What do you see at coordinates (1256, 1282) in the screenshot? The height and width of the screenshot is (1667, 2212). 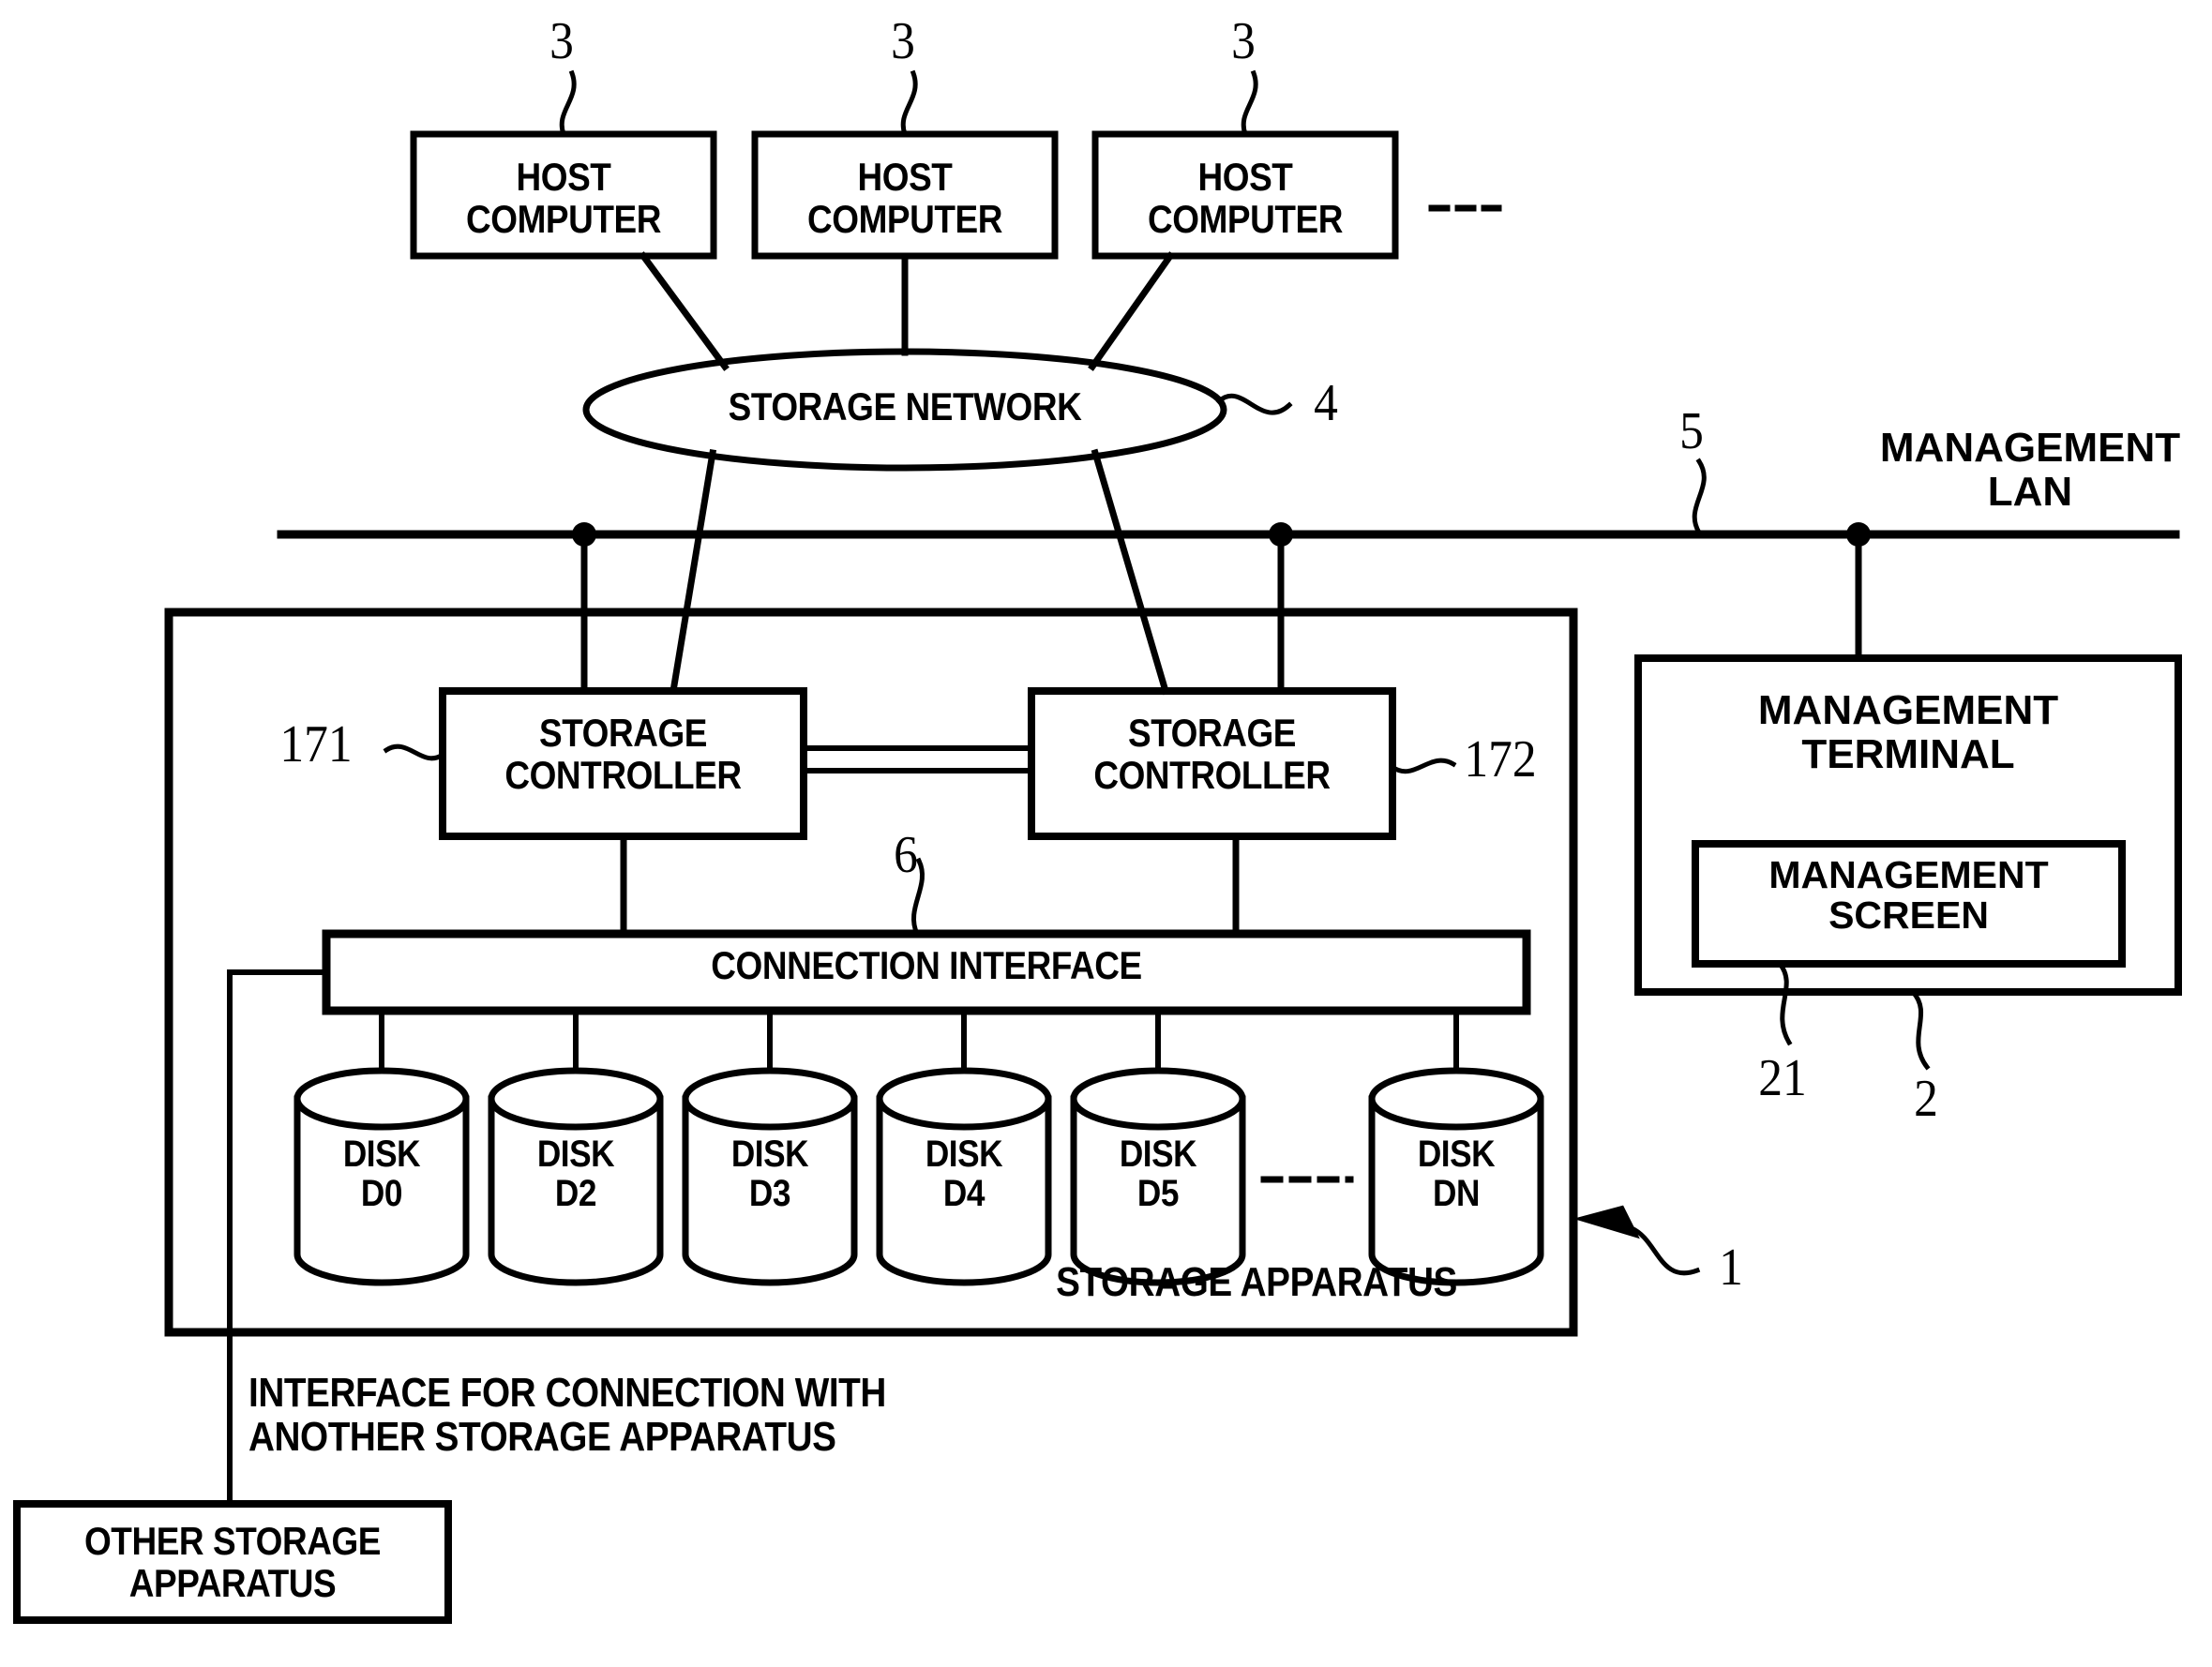 I see `storage-apparatus-label: STORAGE APPARATUS` at bounding box center [1256, 1282].